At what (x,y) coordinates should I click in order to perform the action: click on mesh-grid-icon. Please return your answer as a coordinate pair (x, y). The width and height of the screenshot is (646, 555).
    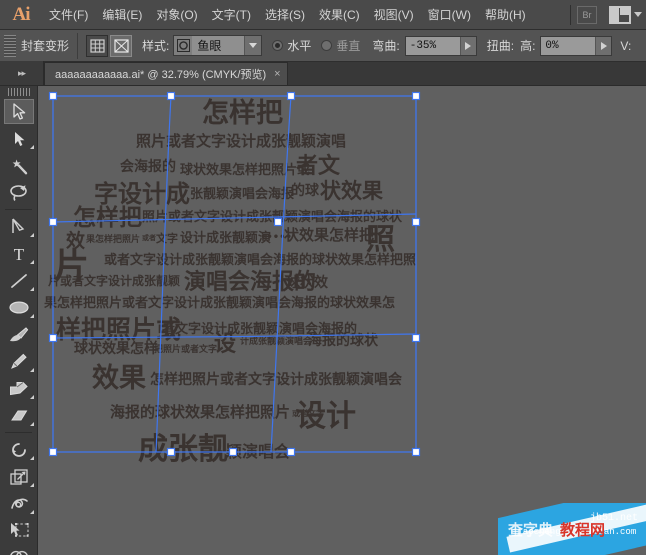
    Looking at the image, I should click on (97, 45).